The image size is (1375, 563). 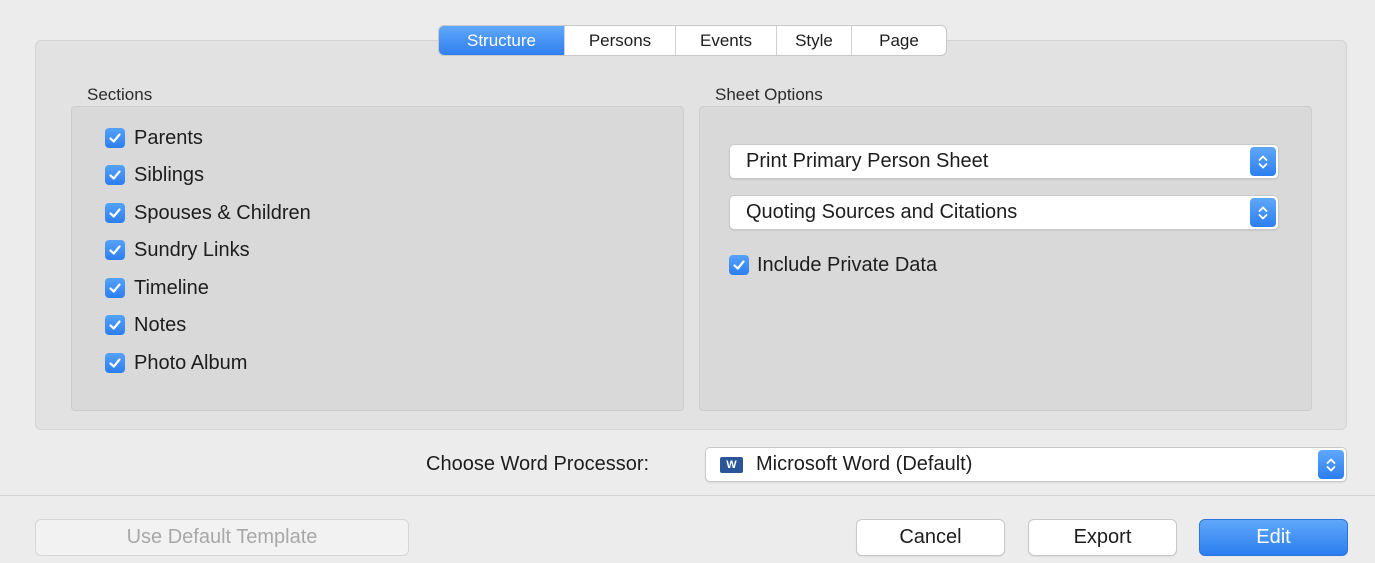 I want to click on checkbox-spouses-children: Spouses & Children, so click(x=208, y=213).